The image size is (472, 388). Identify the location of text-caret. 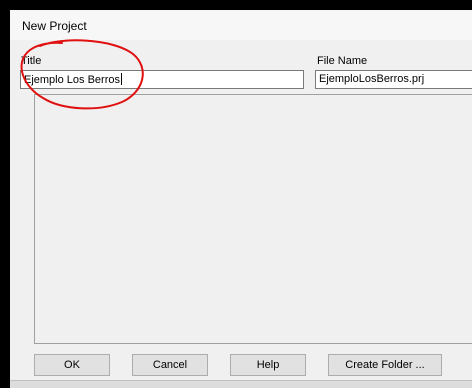
(121, 79).